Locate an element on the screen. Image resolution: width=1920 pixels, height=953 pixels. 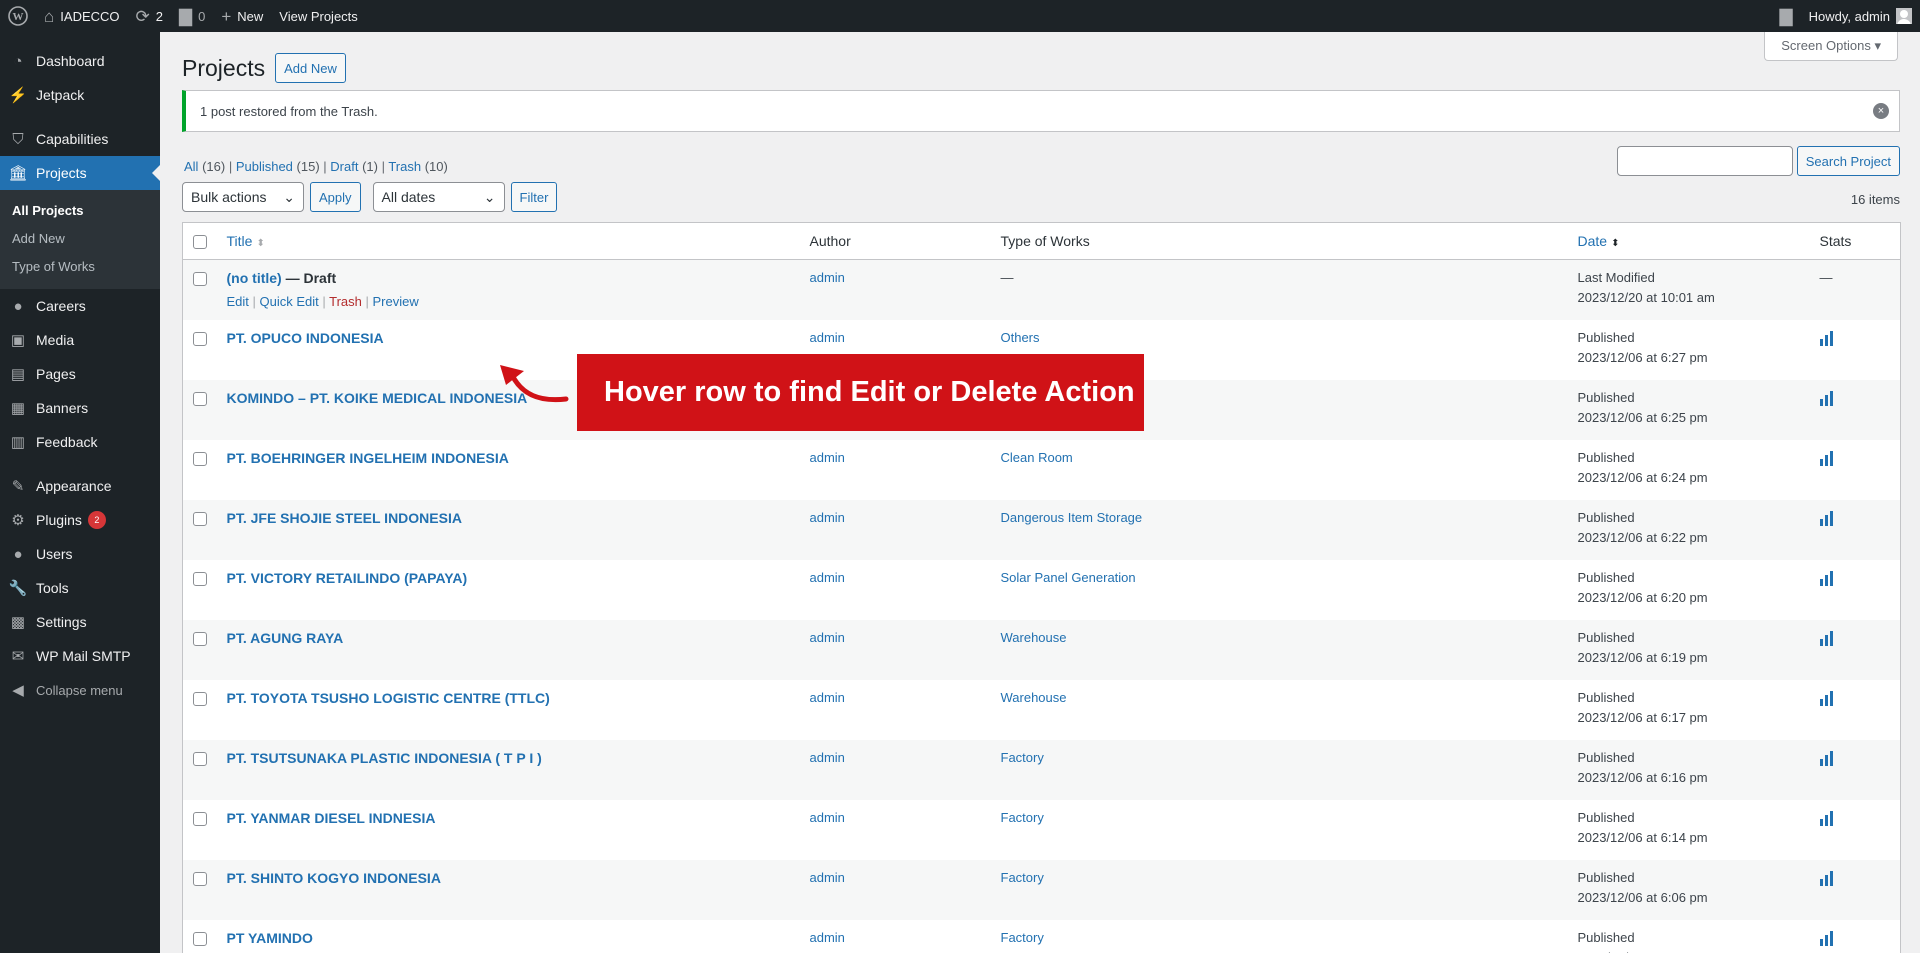
bulk-actions-select: Bulk actions ⌄ is located at coordinates (243, 197).